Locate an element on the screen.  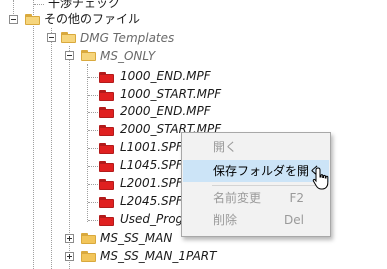
menu-item-rename: 名前変更 F2 is located at coordinates (256, 198).